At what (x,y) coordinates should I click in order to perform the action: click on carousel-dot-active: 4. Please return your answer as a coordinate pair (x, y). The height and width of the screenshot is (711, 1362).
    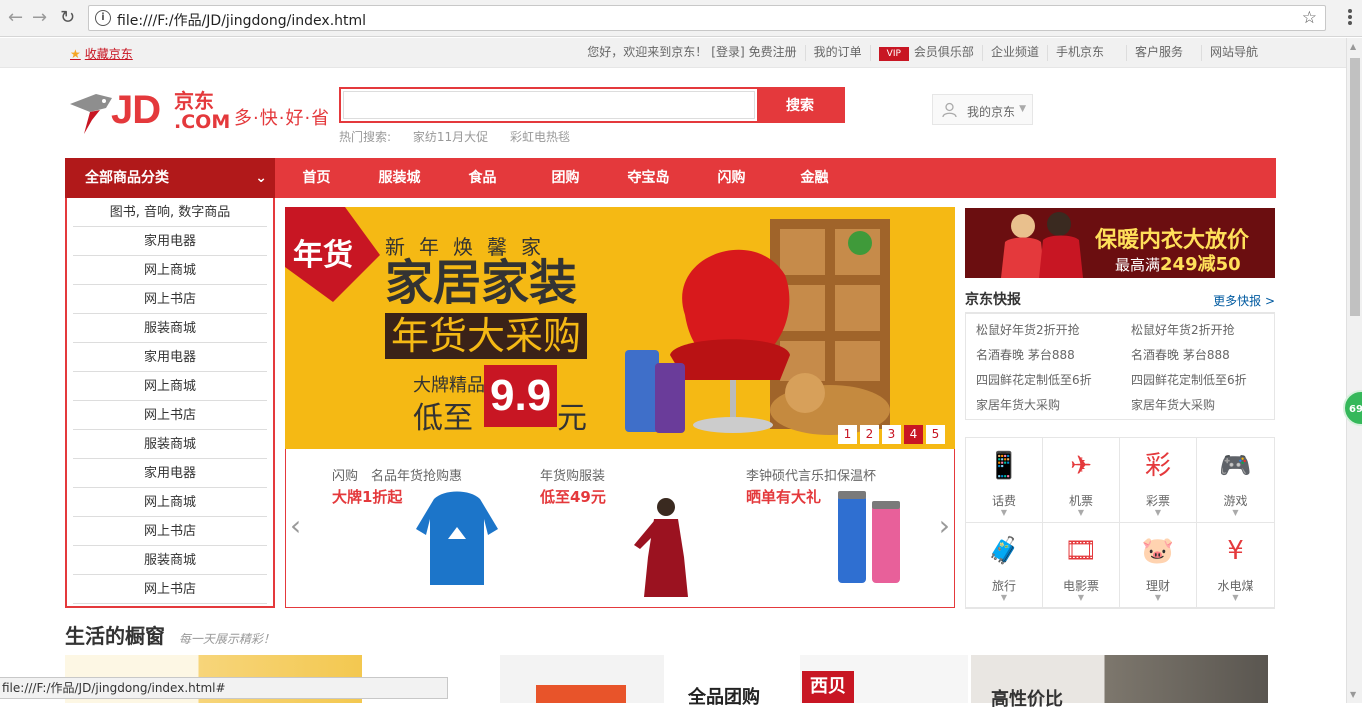
    Looking at the image, I should click on (913, 434).